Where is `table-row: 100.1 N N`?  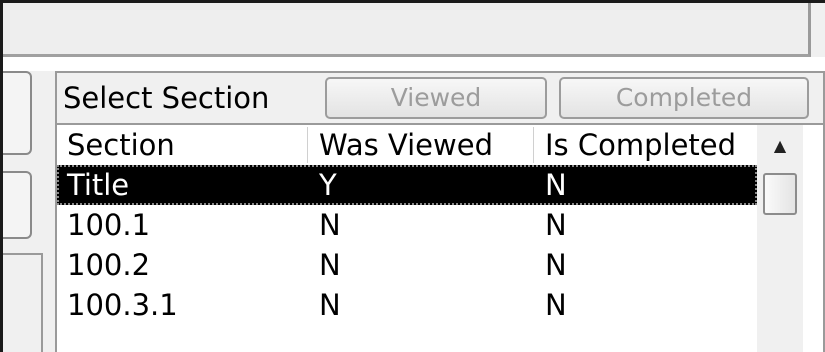 table-row: 100.1 N N is located at coordinates (407, 225).